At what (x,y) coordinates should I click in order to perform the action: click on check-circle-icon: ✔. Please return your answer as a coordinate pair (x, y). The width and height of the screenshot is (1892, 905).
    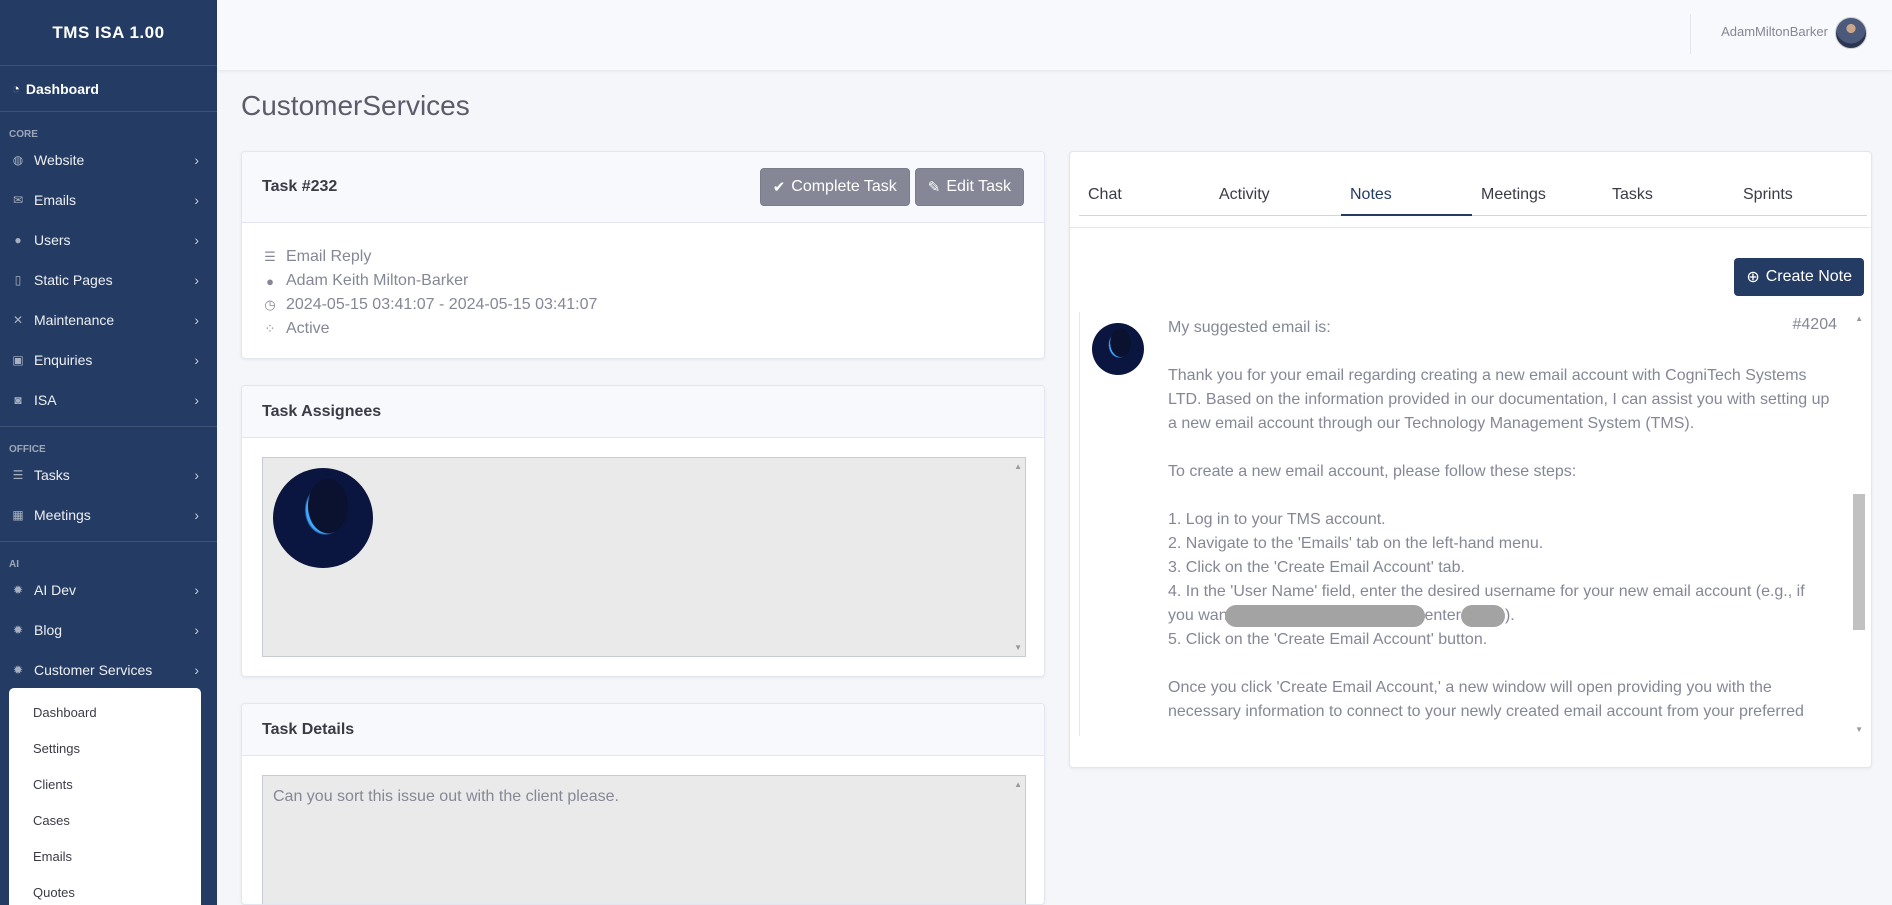
    Looking at the image, I should click on (779, 187).